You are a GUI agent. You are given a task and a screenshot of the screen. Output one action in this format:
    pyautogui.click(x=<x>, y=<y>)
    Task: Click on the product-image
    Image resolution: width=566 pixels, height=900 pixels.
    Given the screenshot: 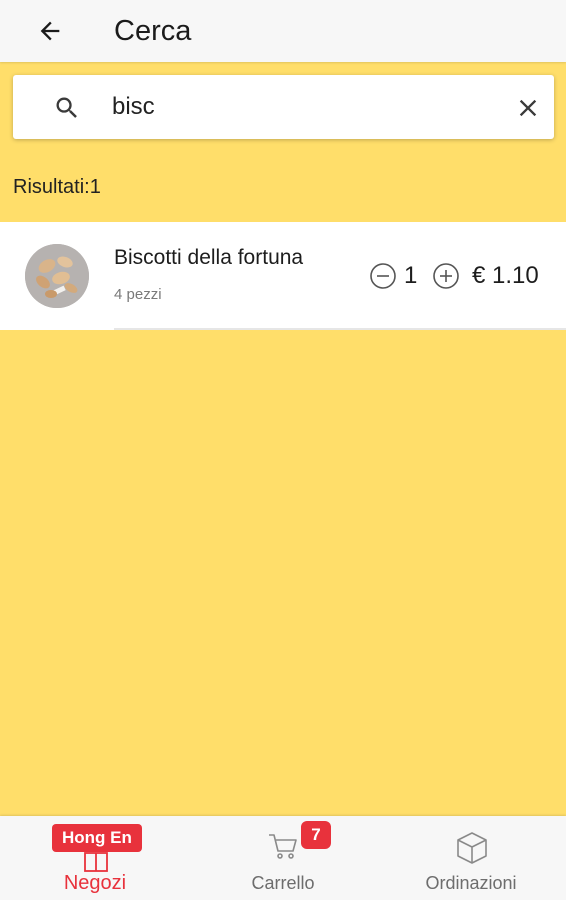 What is the action you would take?
    pyautogui.click(x=57, y=276)
    